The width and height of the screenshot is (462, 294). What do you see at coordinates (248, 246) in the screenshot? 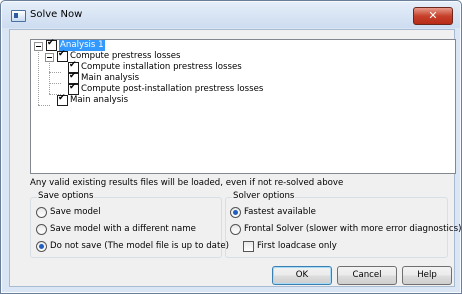
I see `checkbox-icon` at bounding box center [248, 246].